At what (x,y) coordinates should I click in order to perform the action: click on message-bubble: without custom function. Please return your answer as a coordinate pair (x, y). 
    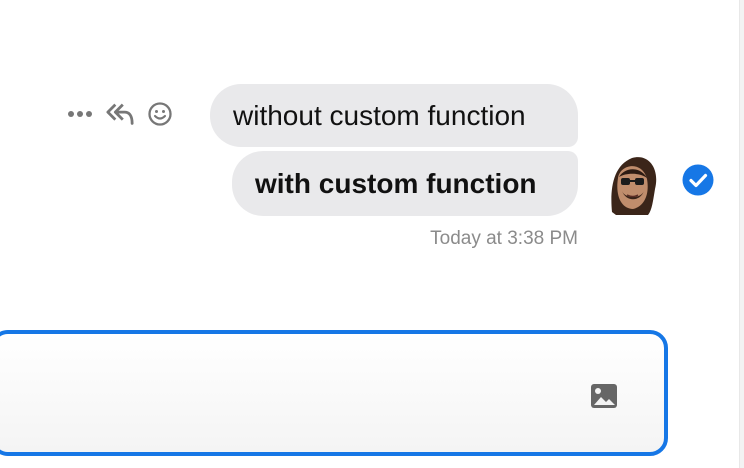
    Looking at the image, I should click on (394, 115).